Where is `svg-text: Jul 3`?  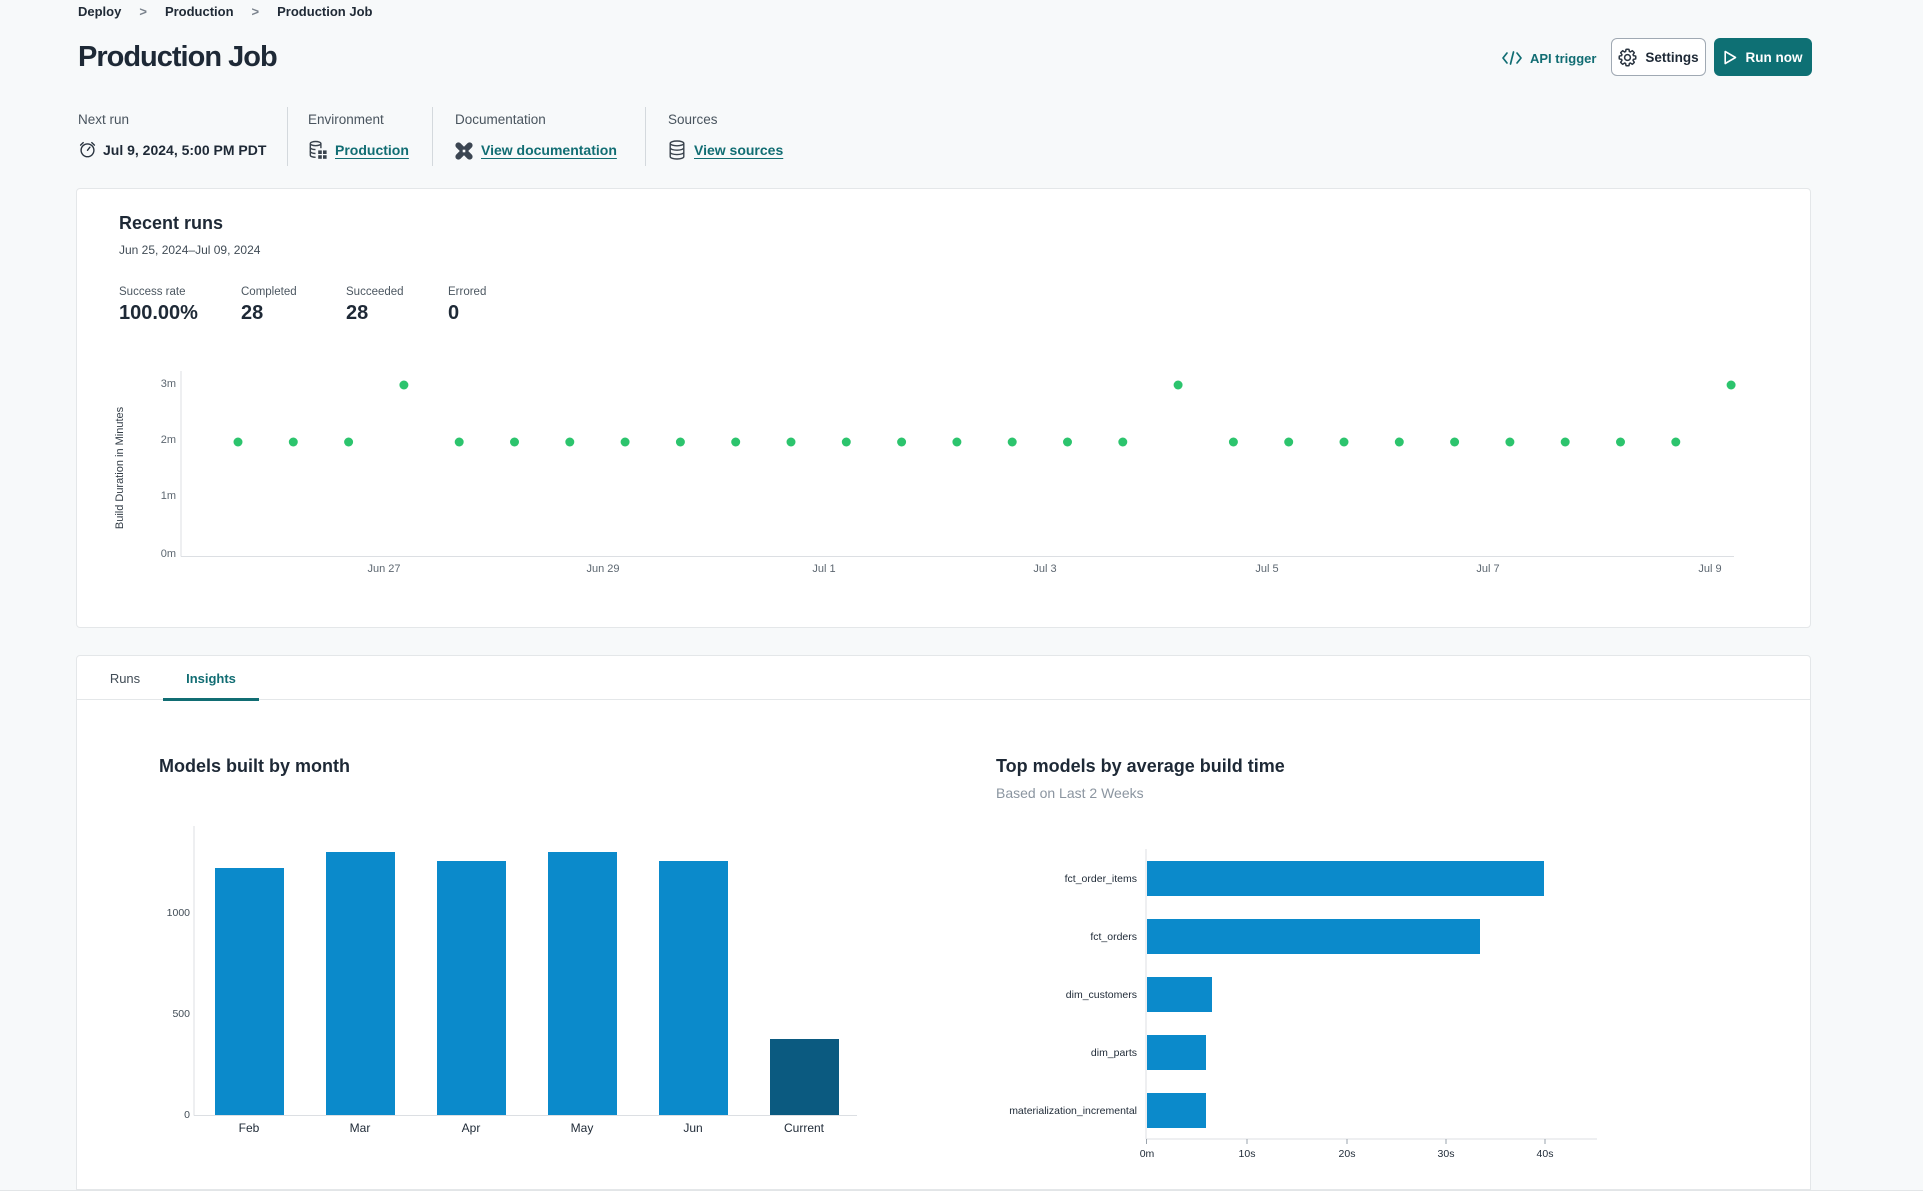 svg-text: Jul 3 is located at coordinates (1044, 569).